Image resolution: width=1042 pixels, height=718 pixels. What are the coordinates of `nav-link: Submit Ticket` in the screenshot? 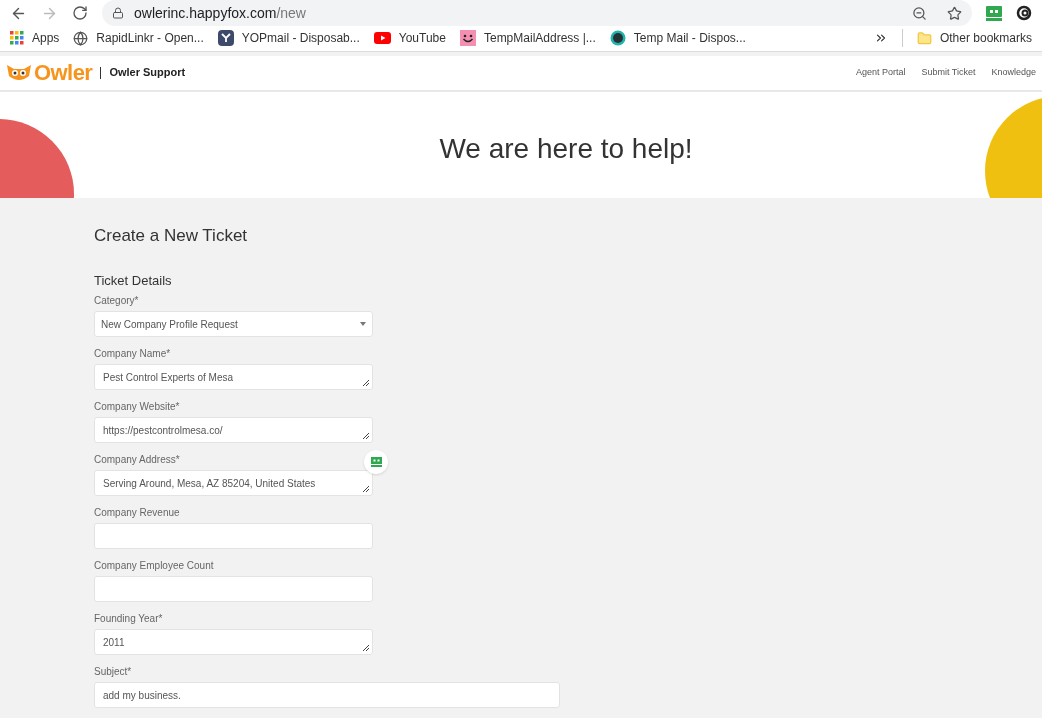 It's located at (948, 72).